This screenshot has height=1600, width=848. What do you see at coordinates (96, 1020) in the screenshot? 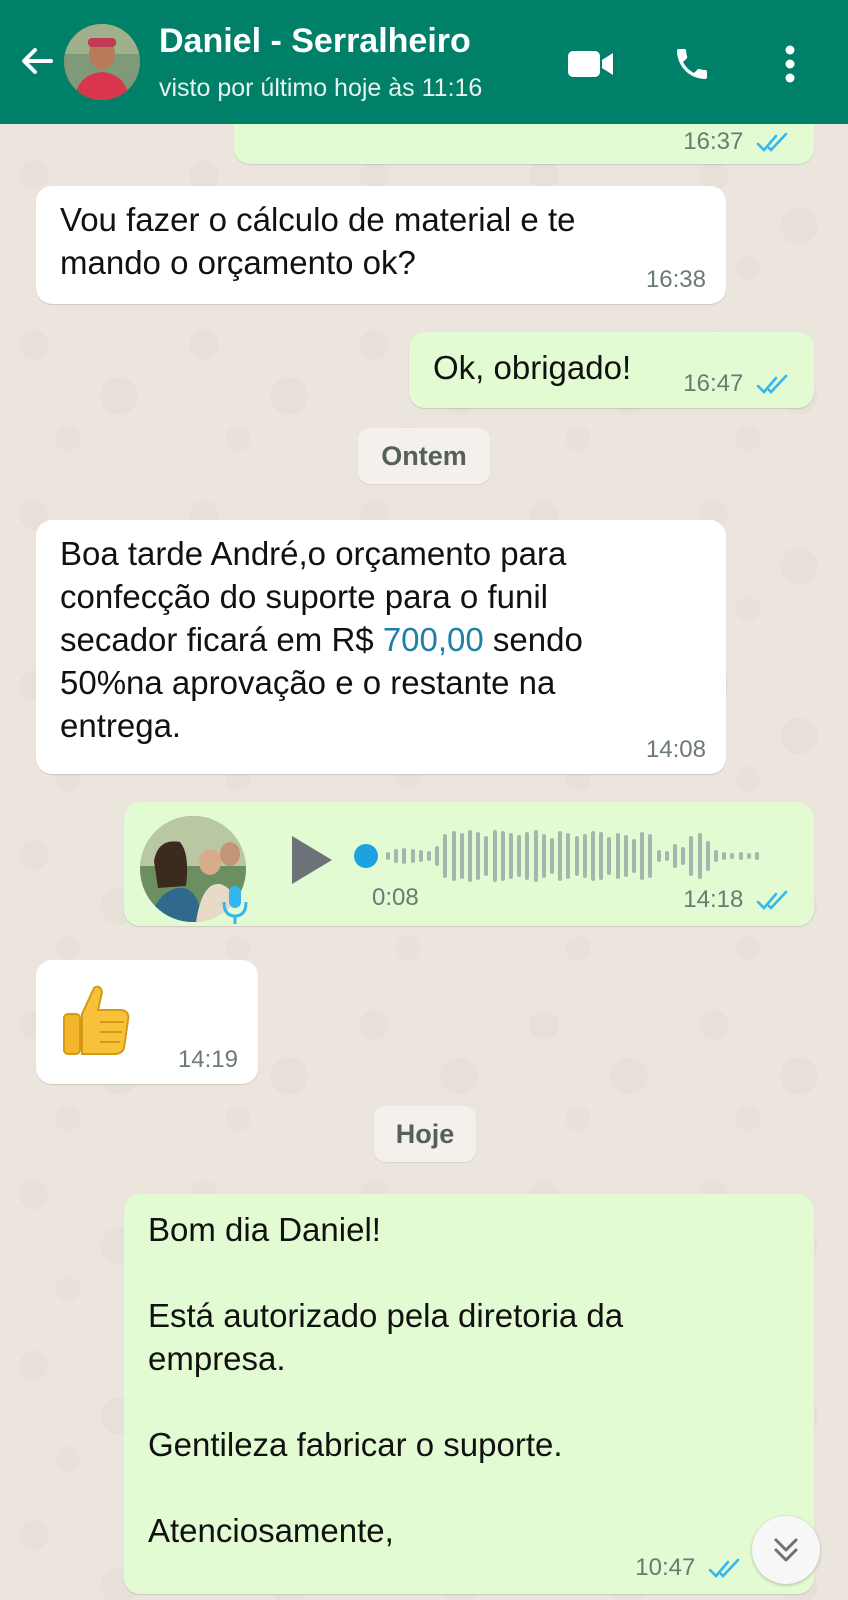
I see `thumbs-up-icon` at bounding box center [96, 1020].